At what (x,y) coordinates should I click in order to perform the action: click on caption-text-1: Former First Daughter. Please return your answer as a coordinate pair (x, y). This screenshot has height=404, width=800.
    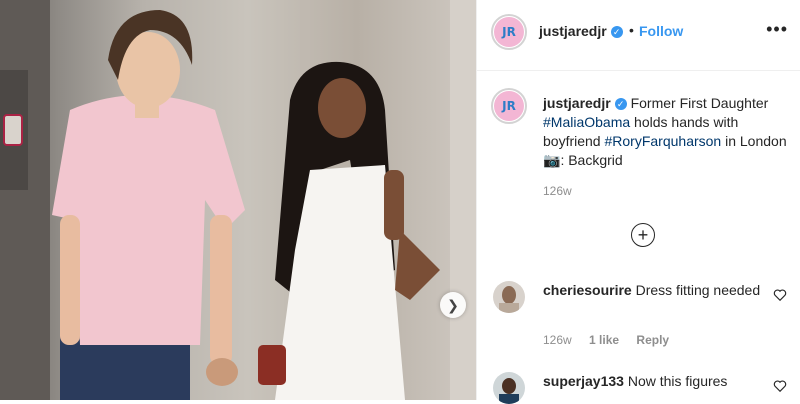
    Looking at the image, I should click on (699, 103).